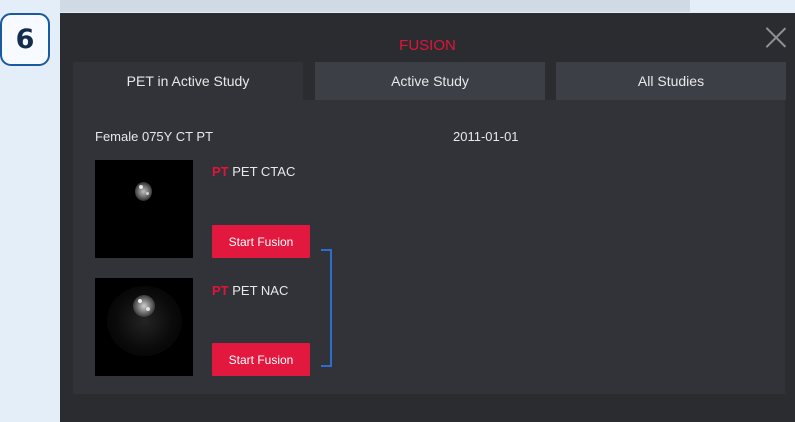 The height and width of the screenshot is (422, 795). What do you see at coordinates (776, 37) in the screenshot?
I see `close-icon` at bounding box center [776, 37].